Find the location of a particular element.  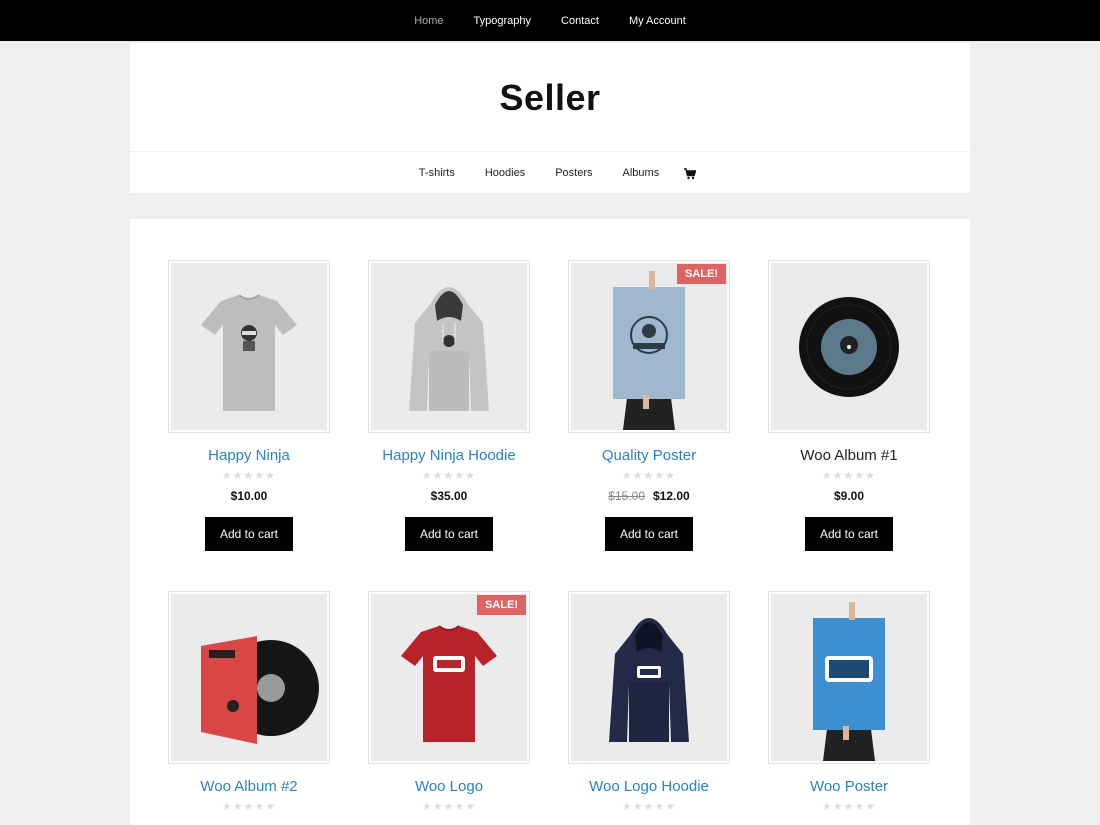

top-navigation: Home Typography Contact My Account is located at coordinates (550, 20).